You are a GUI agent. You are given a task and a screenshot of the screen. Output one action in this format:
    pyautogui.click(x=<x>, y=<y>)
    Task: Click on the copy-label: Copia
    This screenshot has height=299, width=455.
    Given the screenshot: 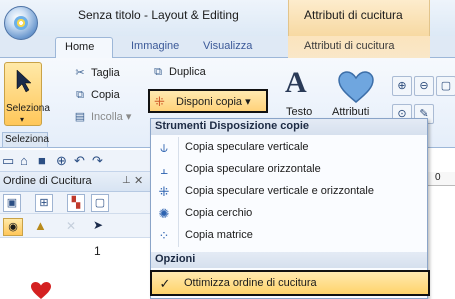 What is the action you would take?
    pyautogui.click(x=105, y=95)
    